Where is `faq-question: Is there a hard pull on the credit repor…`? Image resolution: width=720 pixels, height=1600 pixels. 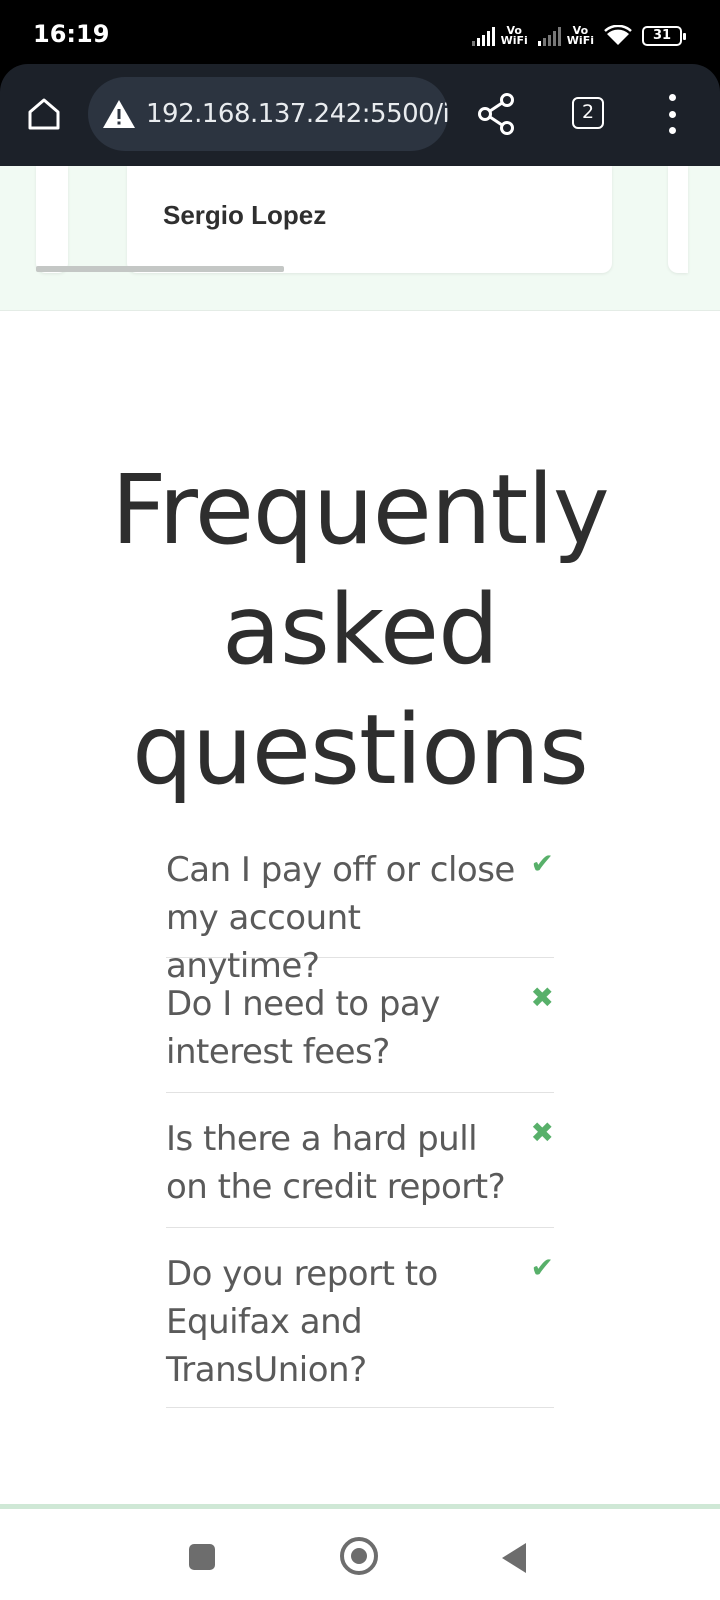
faq-question: Is there a hard pull on the credit repor… is located at coordinates (360, 1163).